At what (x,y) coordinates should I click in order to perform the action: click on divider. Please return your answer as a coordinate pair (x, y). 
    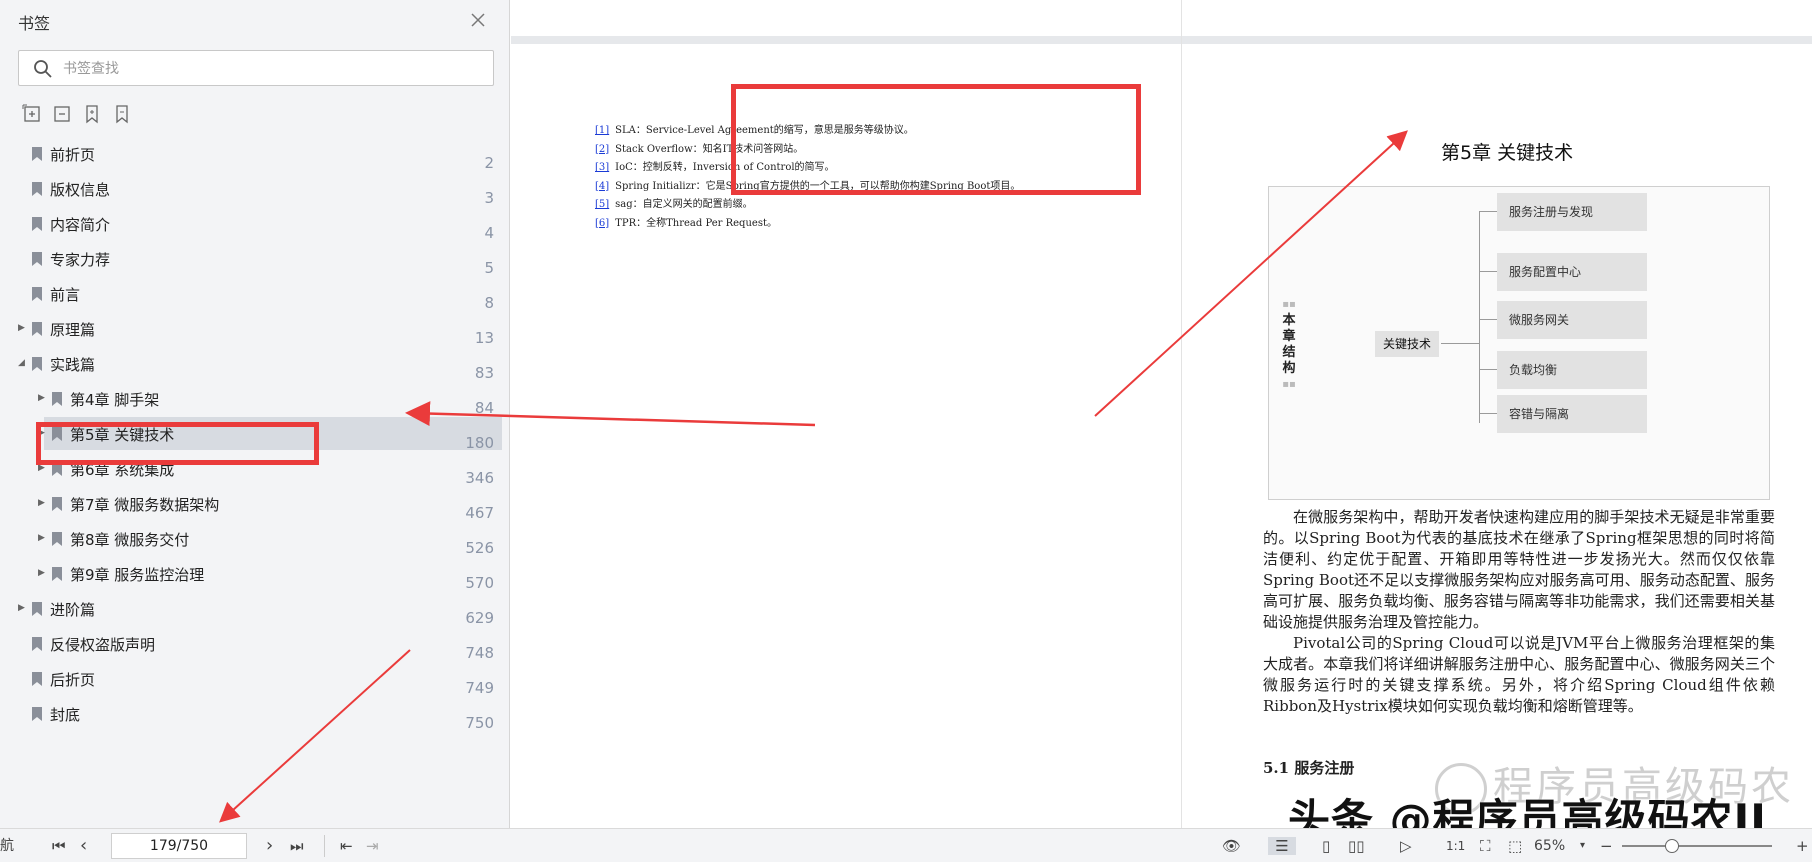
    Looking at the image, I should click on (324, 846).